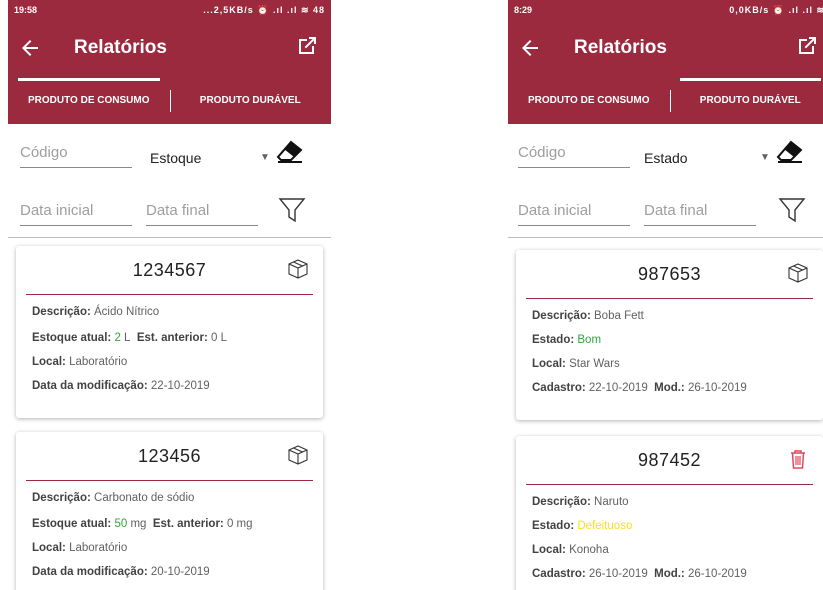 This screenshot has width=823, height=590. Describe the element at coordinates (169, 181) in the screenshot. I see `filter-panel: Código Estoque ▼ Data inicial Data final` at that location.